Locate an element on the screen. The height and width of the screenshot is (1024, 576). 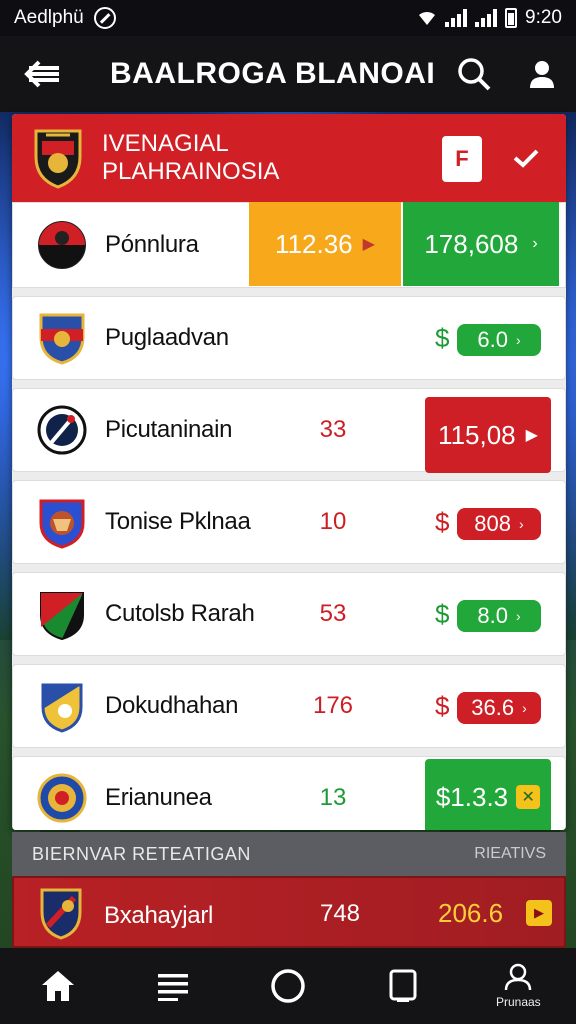
team-value: 176 is located at coordinates (333, 705).